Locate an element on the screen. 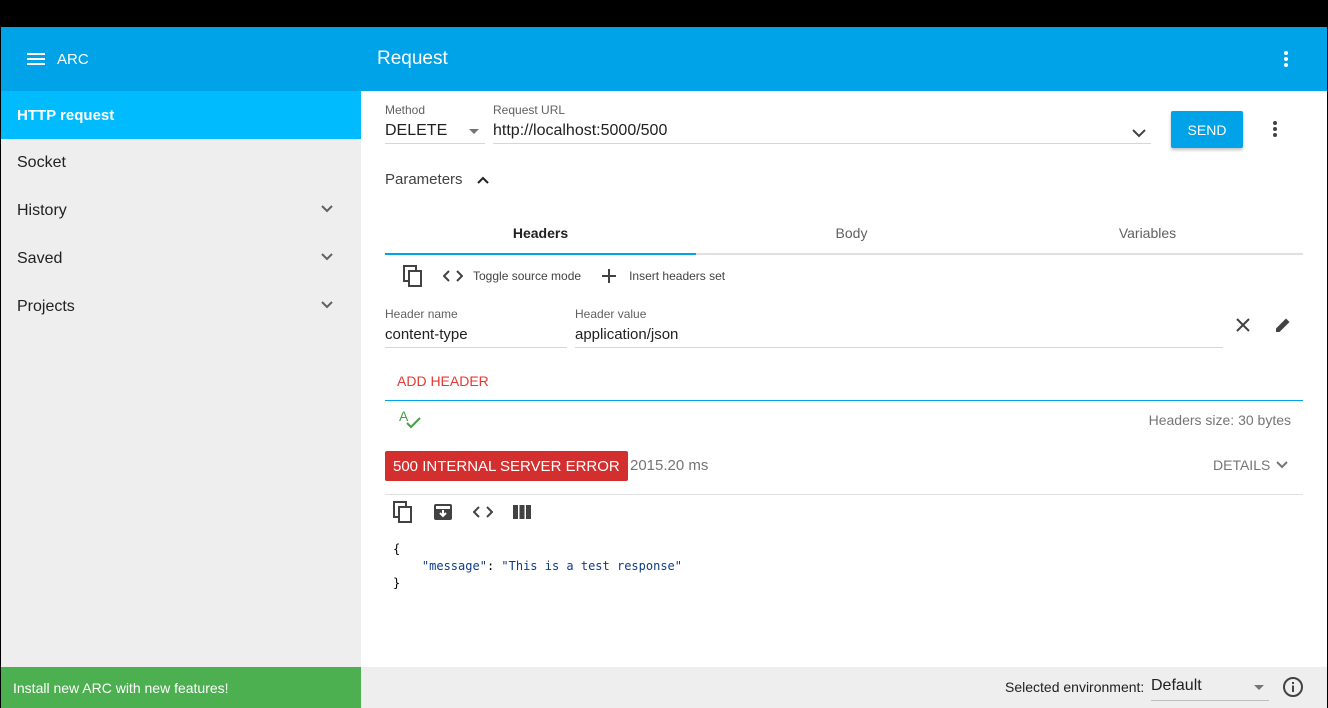  environment-label: Selected environment: is located at coordinates (1075, 687).